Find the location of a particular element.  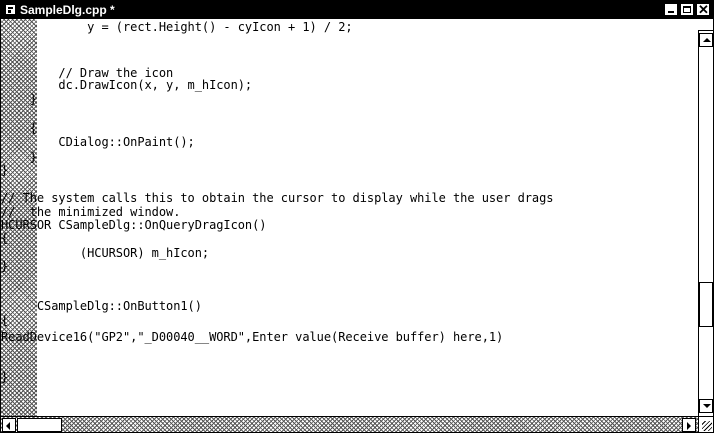

arrow-up-icon is located at coordinates (707, 40).